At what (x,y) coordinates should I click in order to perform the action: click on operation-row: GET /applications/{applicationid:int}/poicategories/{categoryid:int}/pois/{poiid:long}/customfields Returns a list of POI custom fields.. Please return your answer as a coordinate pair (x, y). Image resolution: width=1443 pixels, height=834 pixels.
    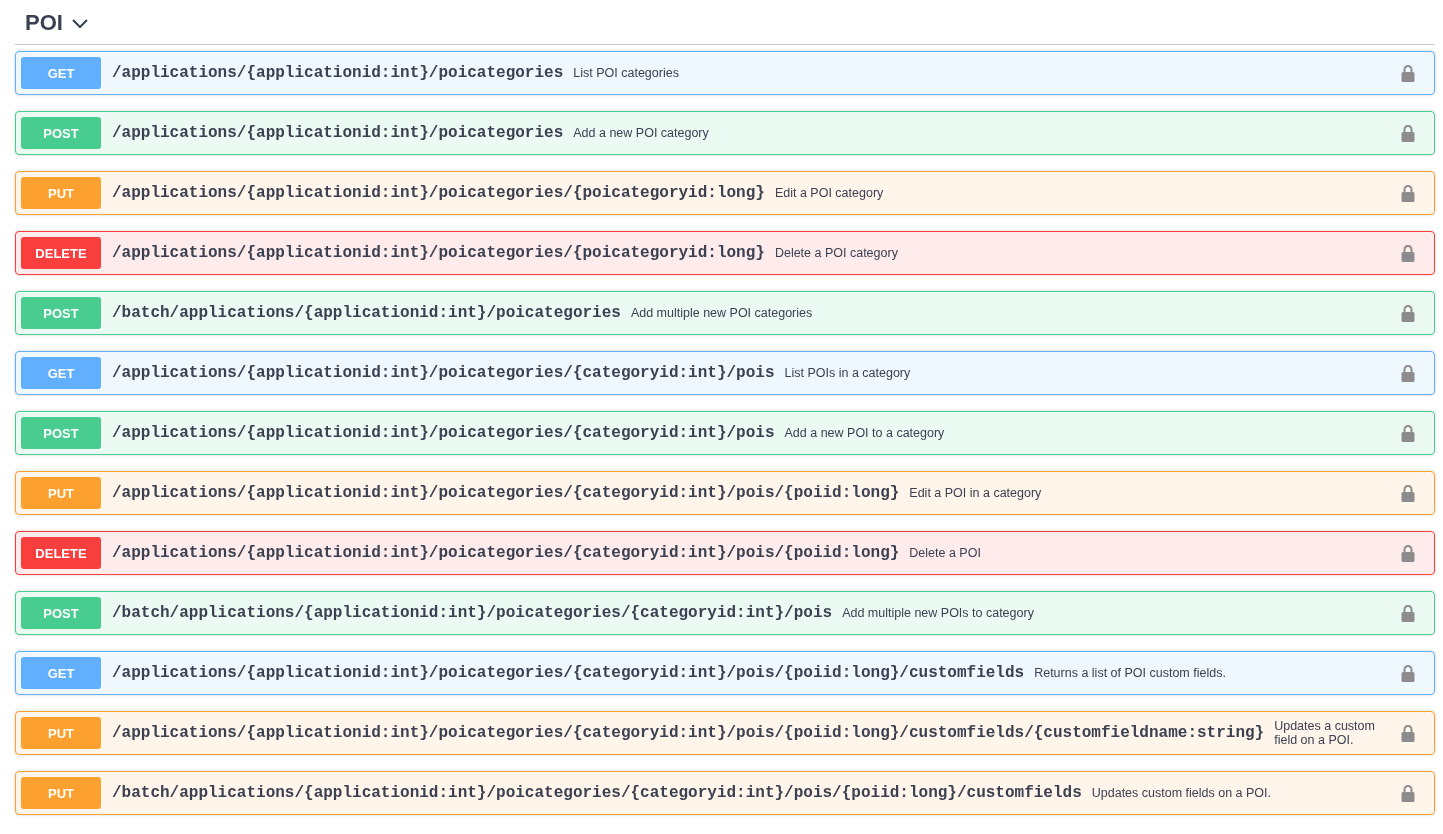
    Looking at the image, I should click on (725, 673).